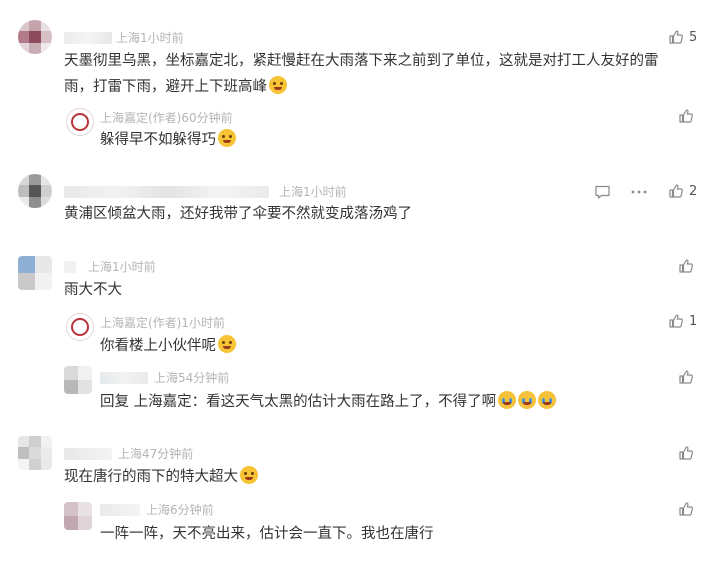 The height and width of the screenshot is (561, 707). Describe the element at coordinates (192, 510) in the screenshot. I see `reply-time: 6分钟前` at that location.